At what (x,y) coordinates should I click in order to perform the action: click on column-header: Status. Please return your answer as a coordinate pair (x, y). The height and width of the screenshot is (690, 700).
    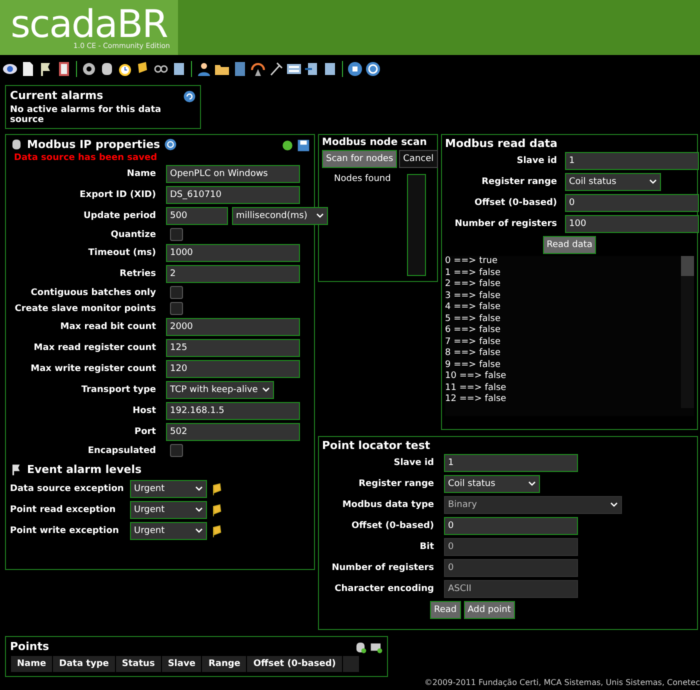
    Looking at the image, I should click on (138, 664).